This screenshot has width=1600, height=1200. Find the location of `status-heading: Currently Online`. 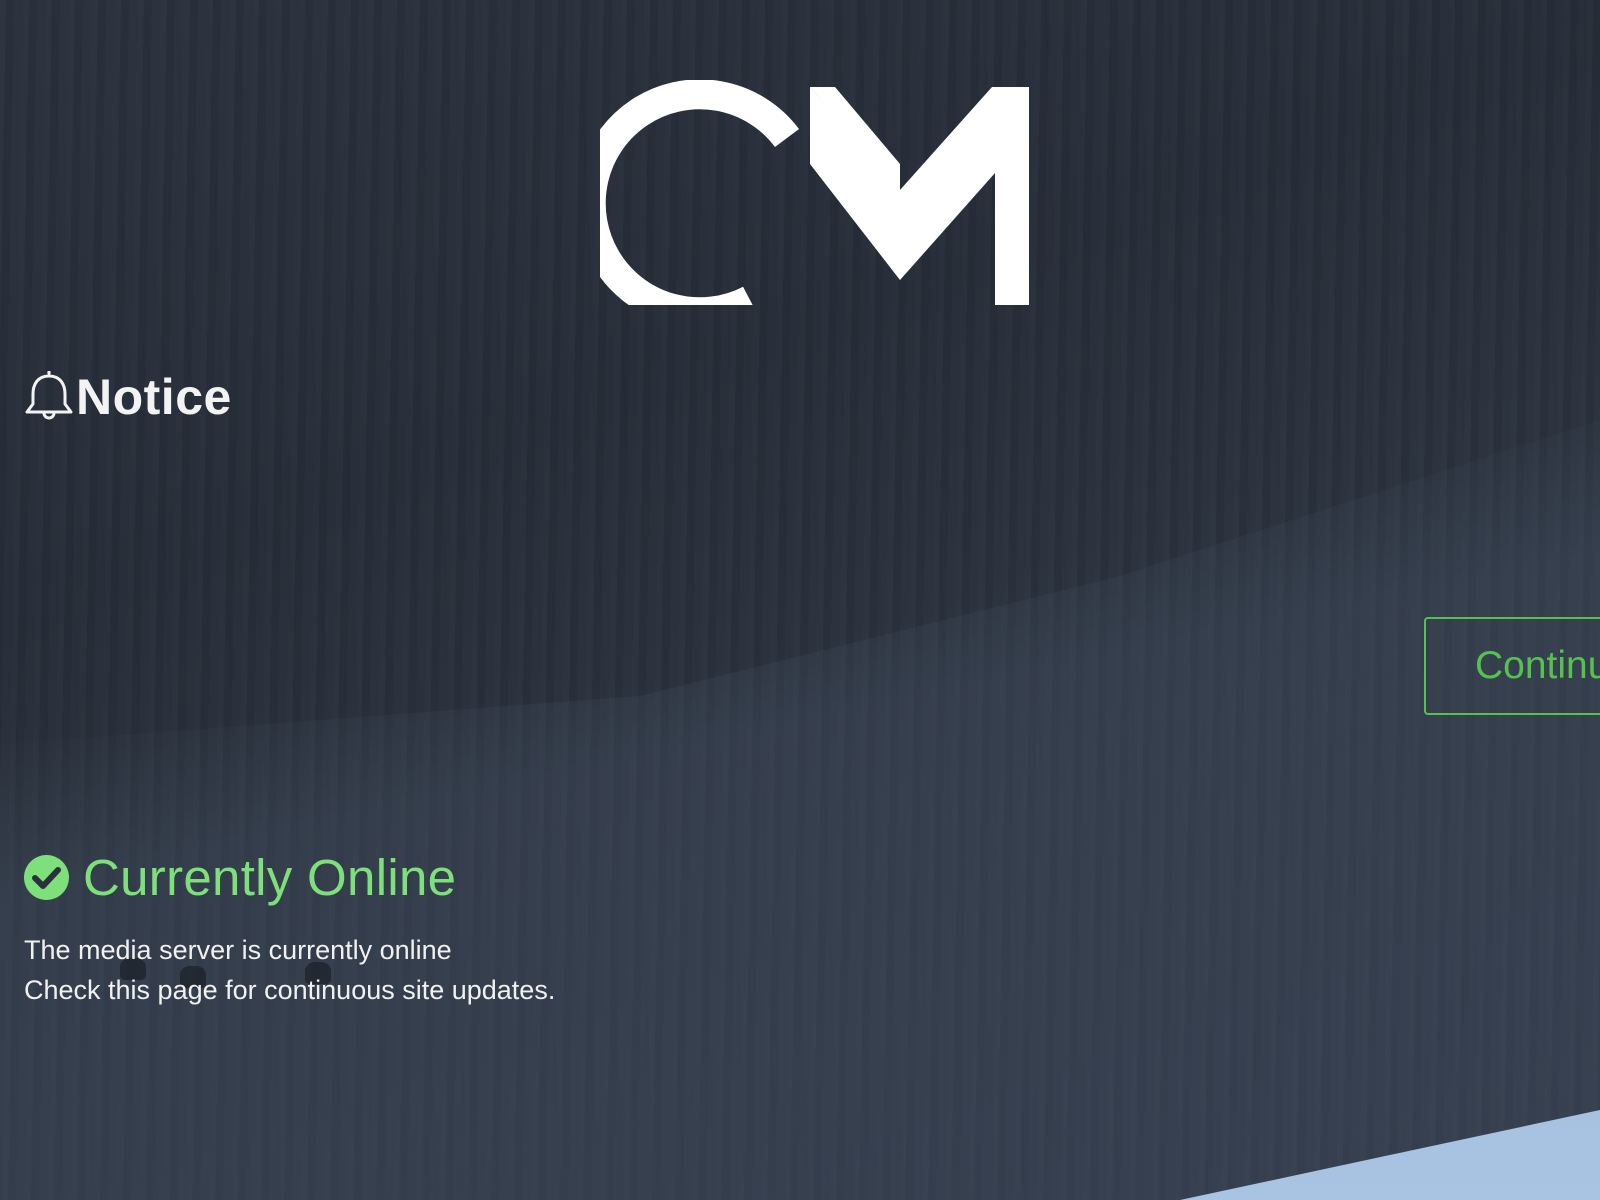

status-heading: Currently Online is located at coordinates (240, 877).